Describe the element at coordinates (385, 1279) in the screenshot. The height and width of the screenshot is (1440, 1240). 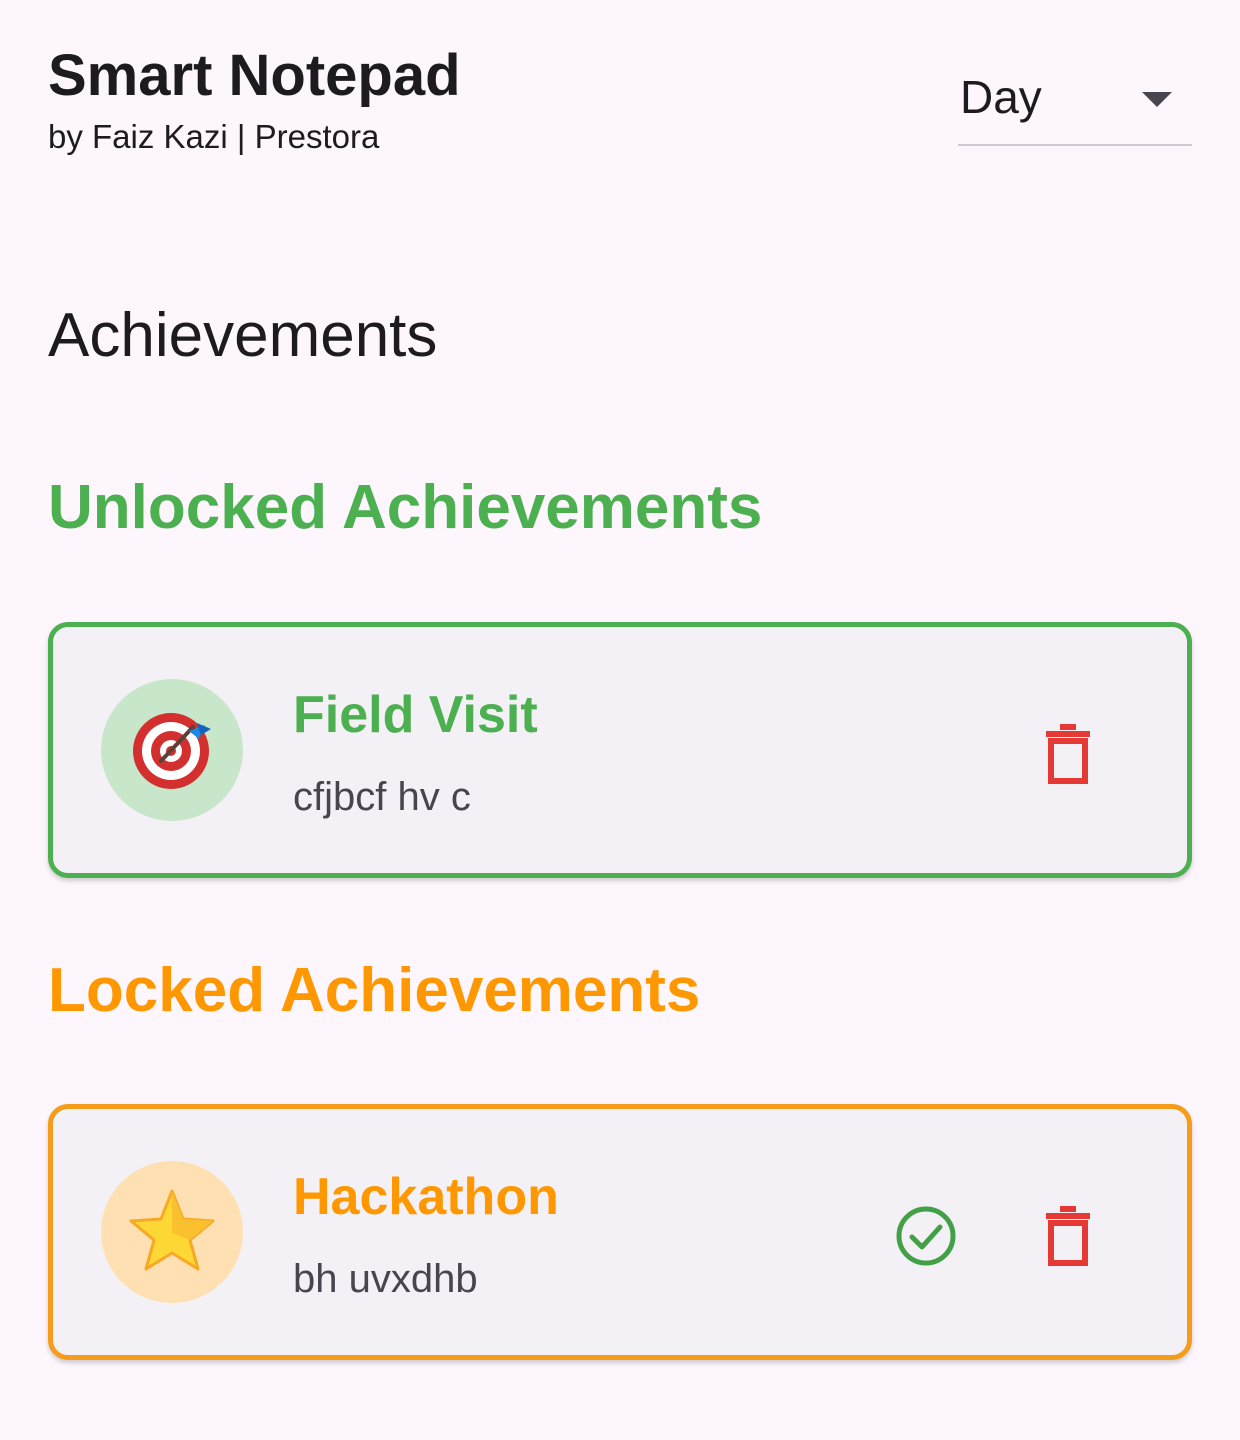
I see `achievement-description: bh uvxdhb` at that location.